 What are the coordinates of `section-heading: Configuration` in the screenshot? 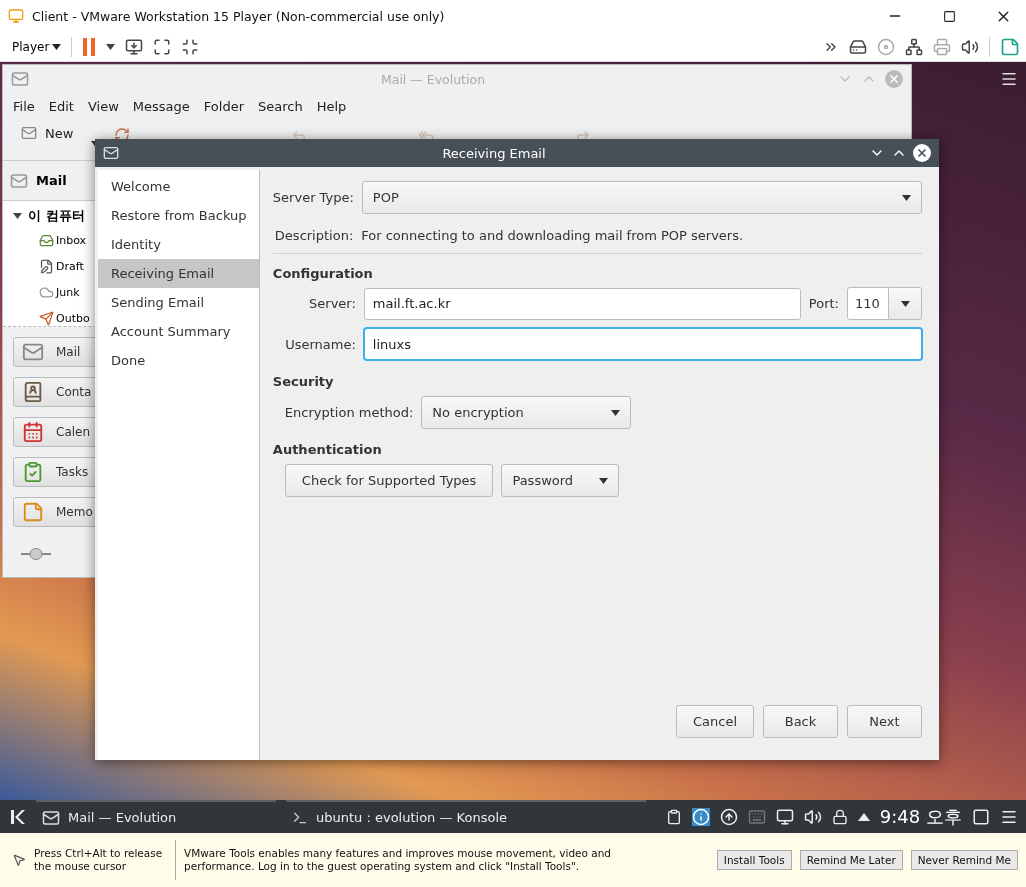 It's located at (323, 273).